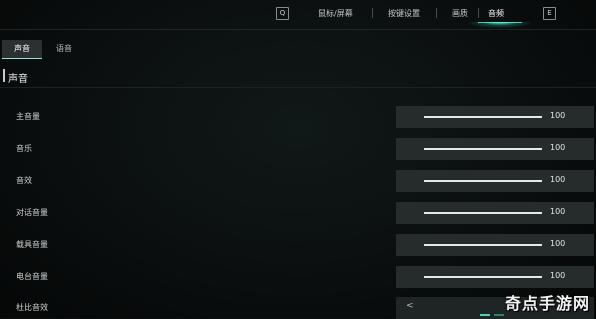  What do you see at coordinates (282, 13) in the screenshot?
I see `key-hint-q: Q` at bounding box center [282, 13].